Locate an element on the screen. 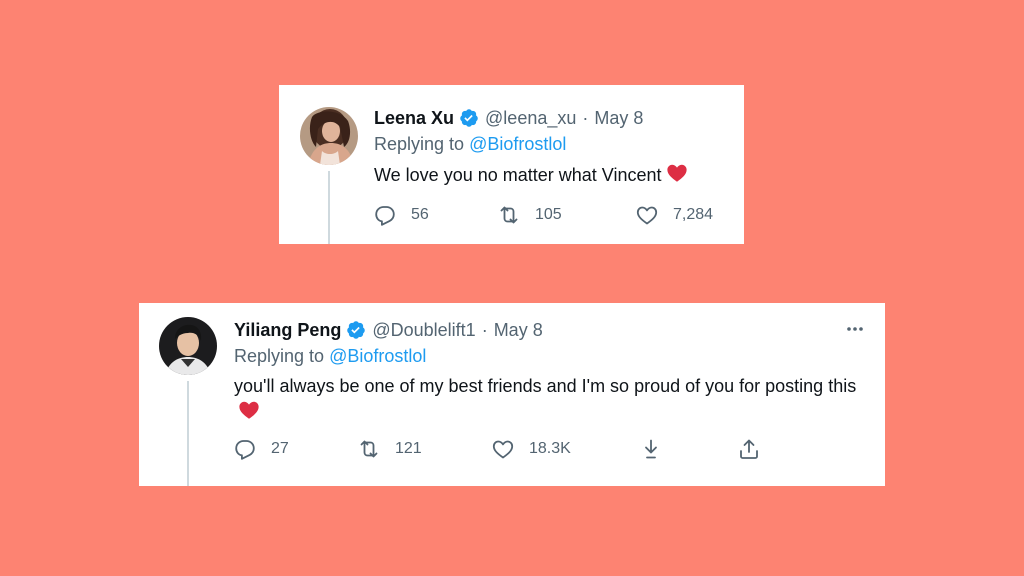 Image resolution: width=1024 pixels, height=576 pixels. like-button: 18.3K is located at coordinates (531, 449).